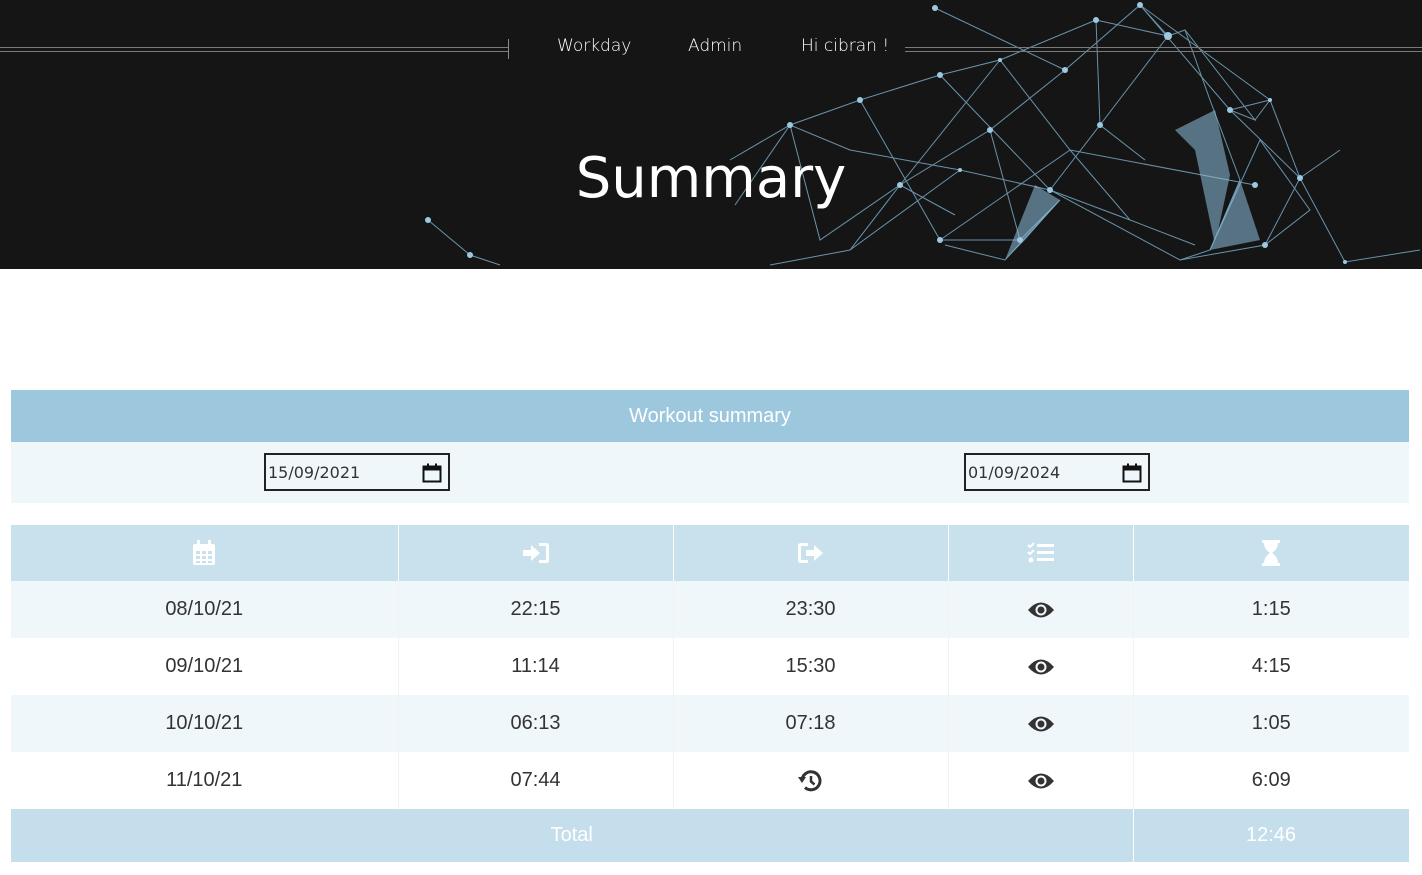 Image resolution: width=1422 pixels, height=875 pixels. I want to click on cell-check-in: 11:14, so click(536, 666).